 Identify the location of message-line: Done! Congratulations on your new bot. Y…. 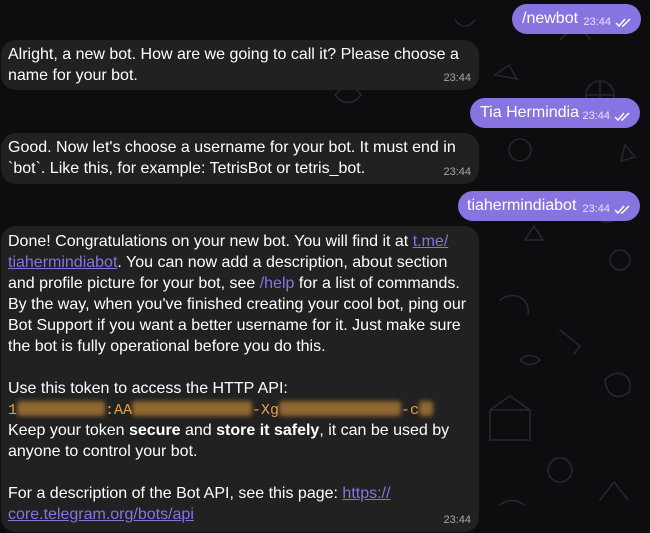
(228, 241).